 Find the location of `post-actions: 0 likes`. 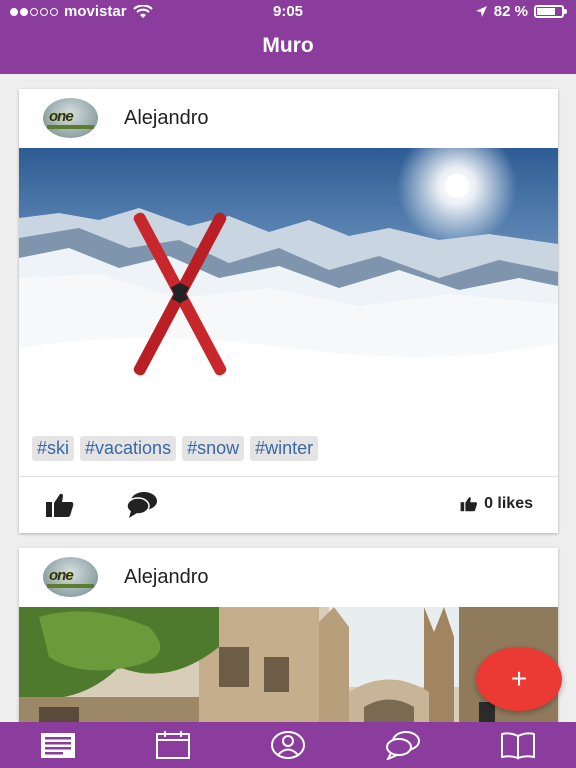

post-actions: 0 likes is located at coordinates (288, 505).